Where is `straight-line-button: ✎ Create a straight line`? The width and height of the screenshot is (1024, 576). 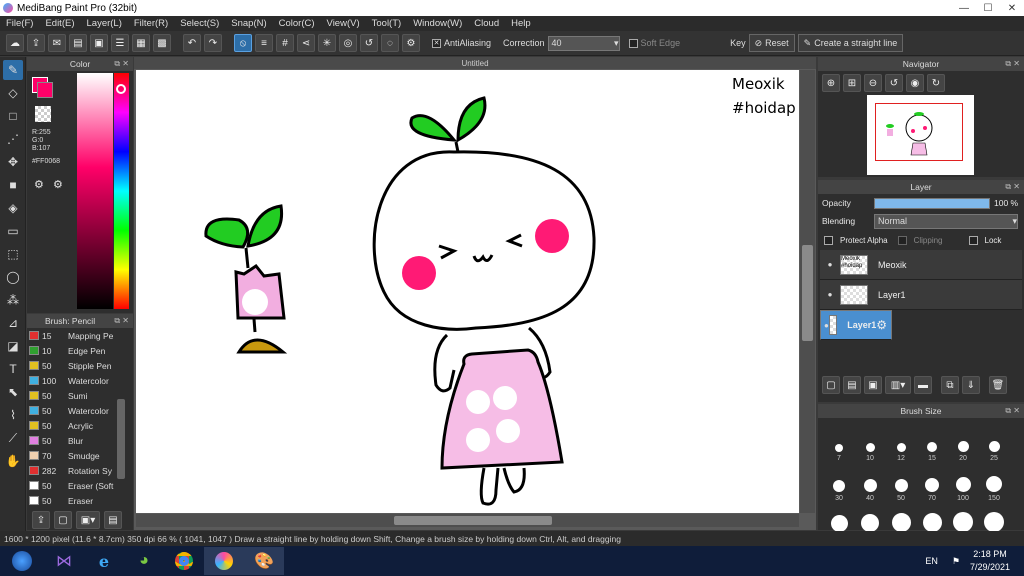 straight-line-button: ✎ Create a straight line is located at coordinates (850, 43).